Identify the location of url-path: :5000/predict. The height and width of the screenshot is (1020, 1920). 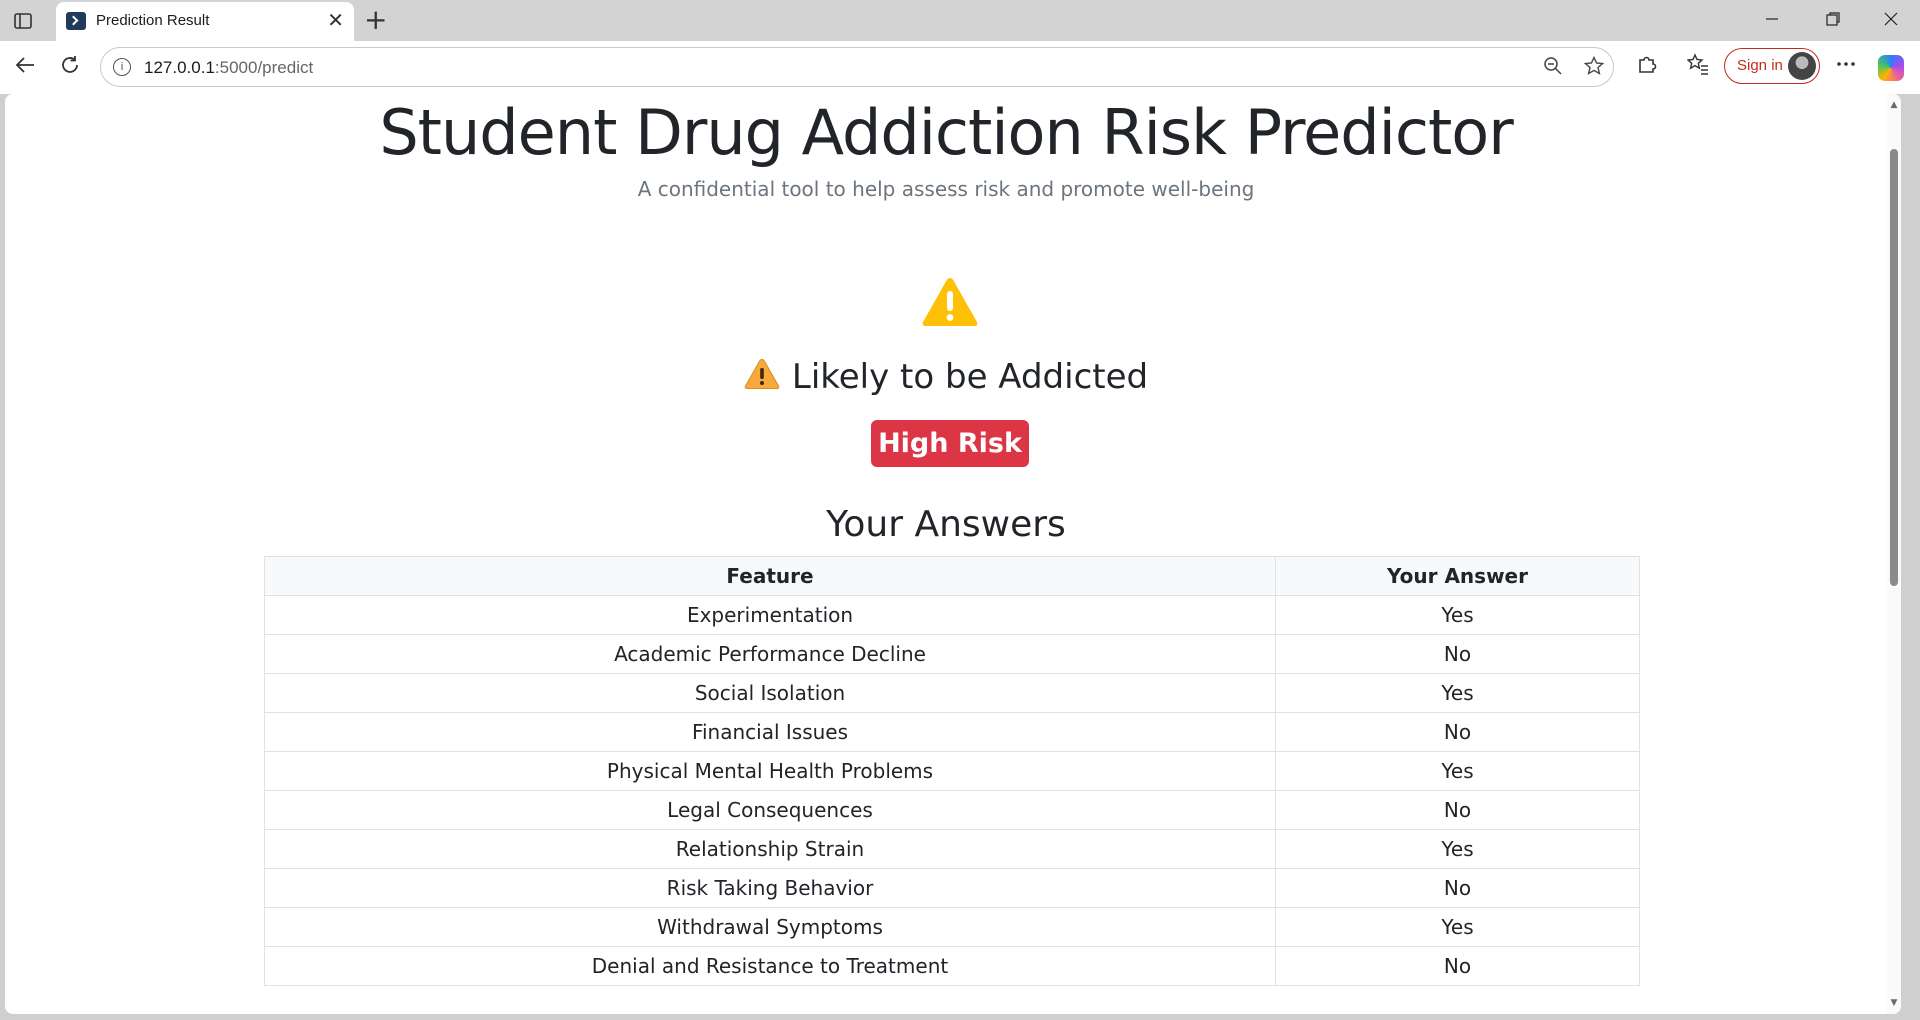
(264, 67).